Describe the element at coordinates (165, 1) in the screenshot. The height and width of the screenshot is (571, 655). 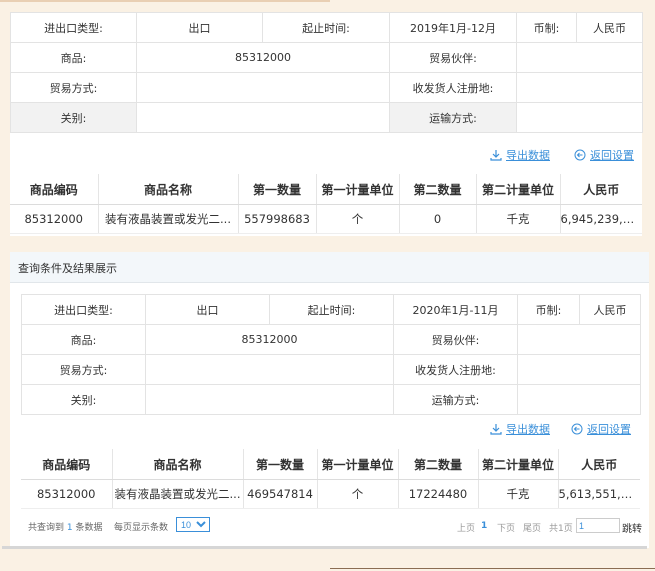
I see `top-accent-line` at that location.